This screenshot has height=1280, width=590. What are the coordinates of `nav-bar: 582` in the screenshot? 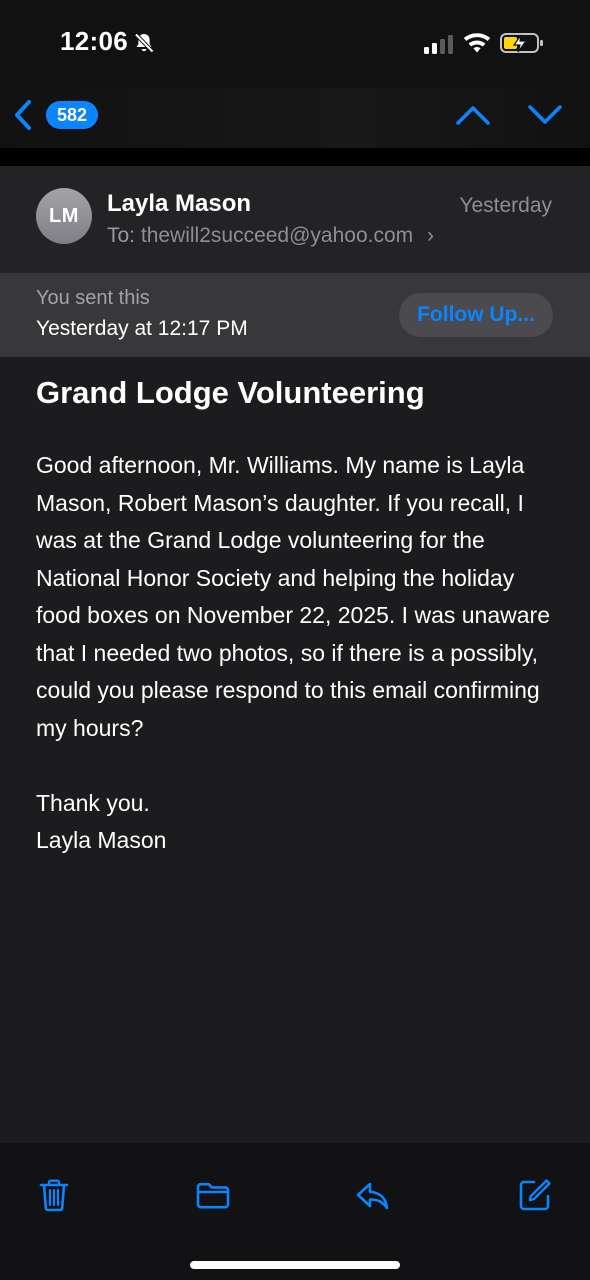 It's located at (295, 118).